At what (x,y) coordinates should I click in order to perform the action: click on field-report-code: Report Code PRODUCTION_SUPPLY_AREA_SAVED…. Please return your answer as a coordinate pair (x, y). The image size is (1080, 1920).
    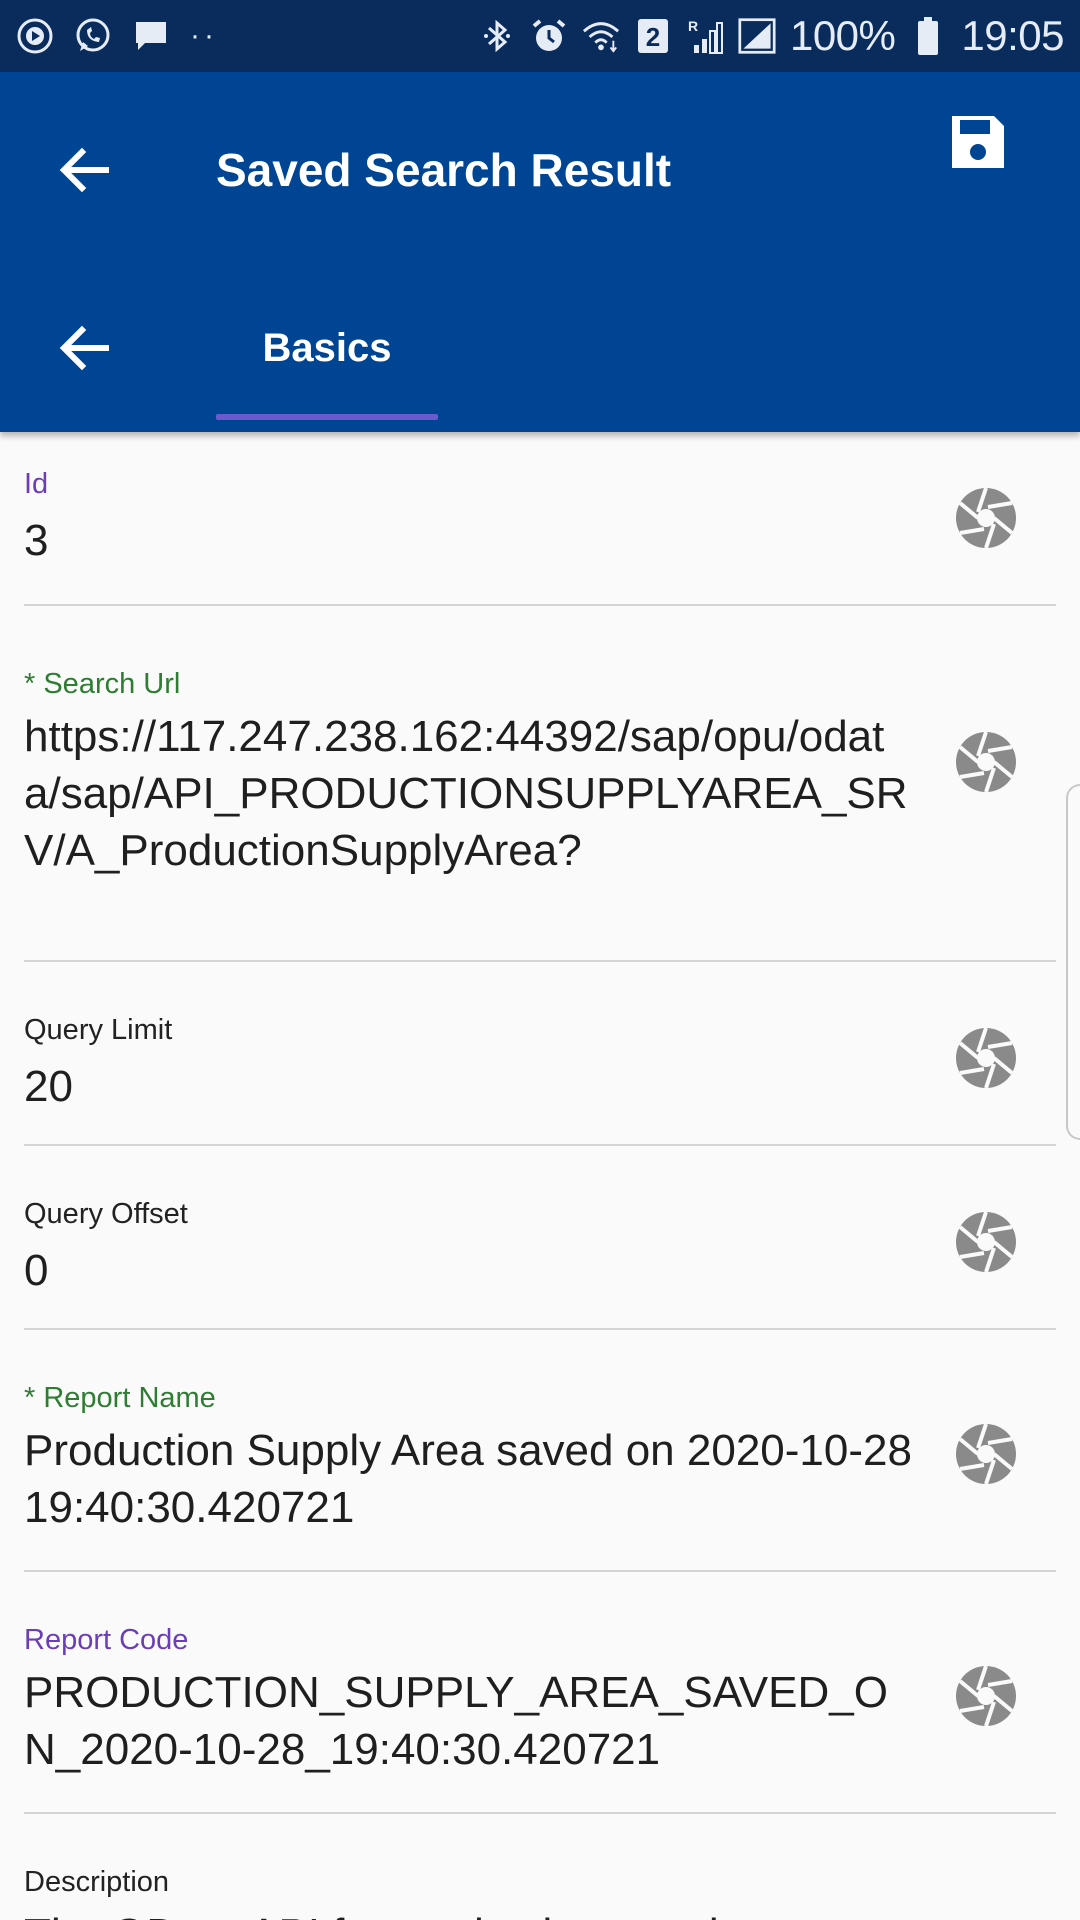
    Looking at the image, I should click on (540, 1693).